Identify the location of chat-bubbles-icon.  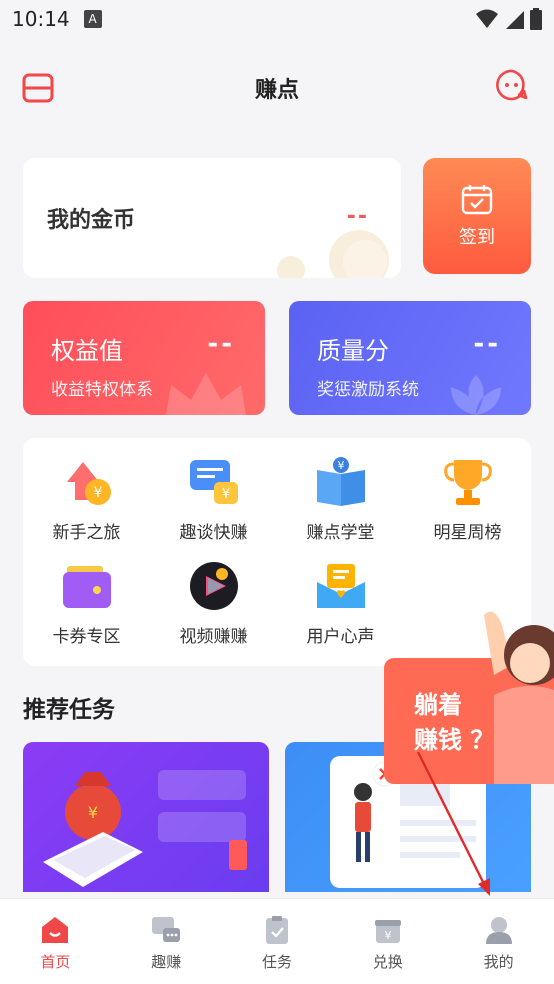
(166, 929).